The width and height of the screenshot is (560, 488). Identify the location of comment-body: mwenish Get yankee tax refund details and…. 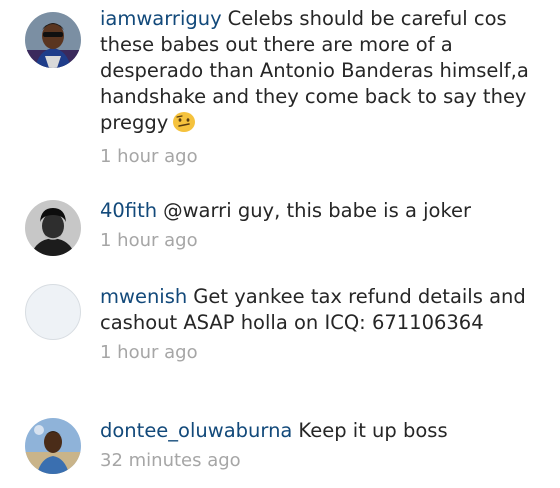
(321, 324).